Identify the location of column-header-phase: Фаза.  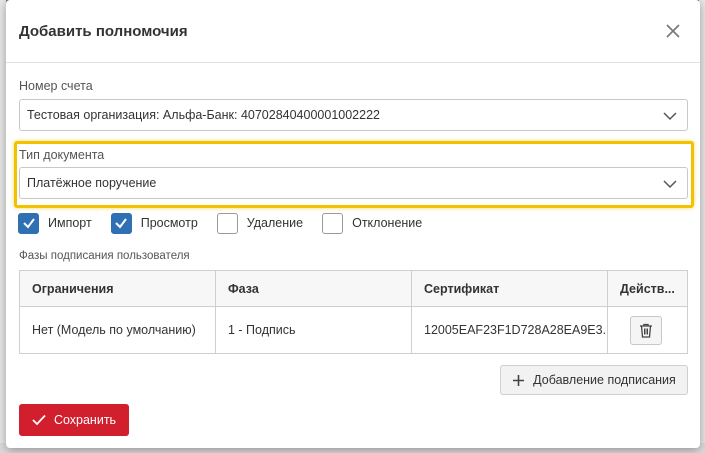
(314, 288).